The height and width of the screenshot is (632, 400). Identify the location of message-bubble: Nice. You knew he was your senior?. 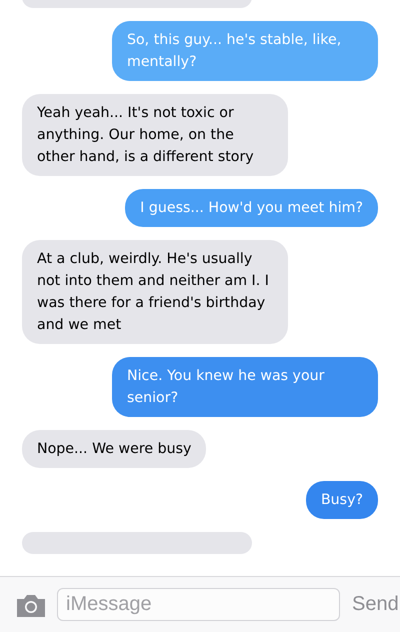
(245, 387).